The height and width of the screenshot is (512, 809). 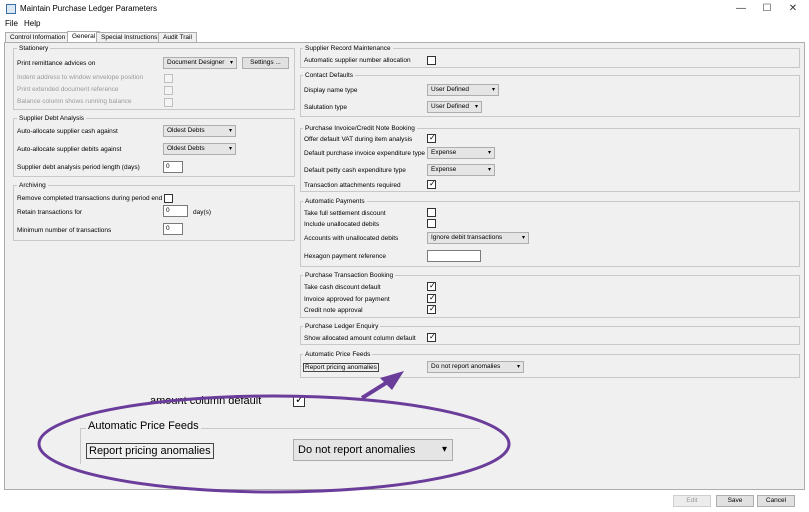 I want to click on save-button: Save, so click(x=735, y=501).